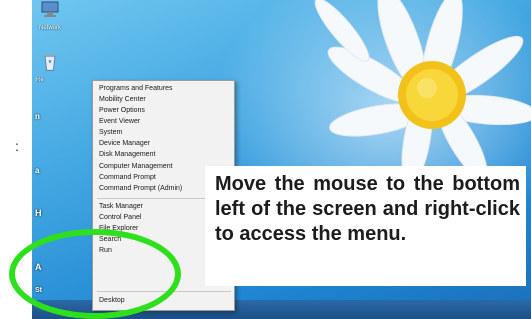 The height and width of the screenshot is (319, 531). What do you see at coordinates (49, 28) in the screenshot?
I see `desktop-icon-label: Network` at bounding box center [49, 28].